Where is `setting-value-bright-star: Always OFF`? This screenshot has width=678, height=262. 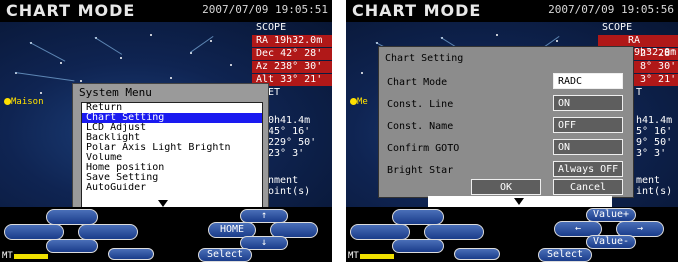
setting-value-bright-star: Always OFF is located at coordinates (588, 169).